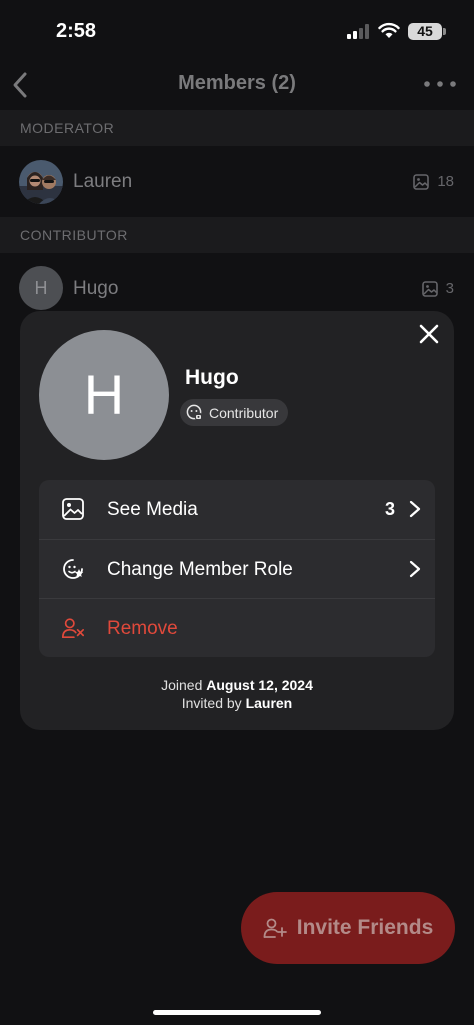  What do you see at coordinates (211, 703) in the screenshot?
I see `invited-prefix: Invited by` at bounding box center [211, 703].